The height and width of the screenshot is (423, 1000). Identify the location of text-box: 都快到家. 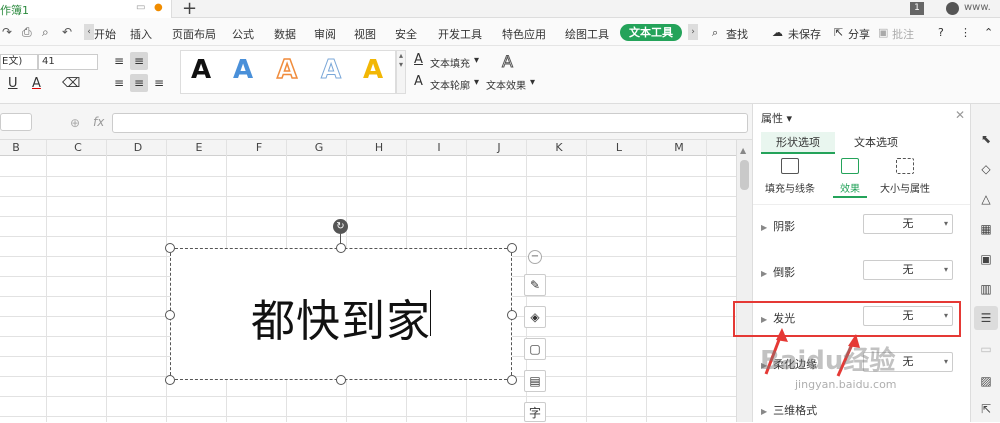
(341, 314).